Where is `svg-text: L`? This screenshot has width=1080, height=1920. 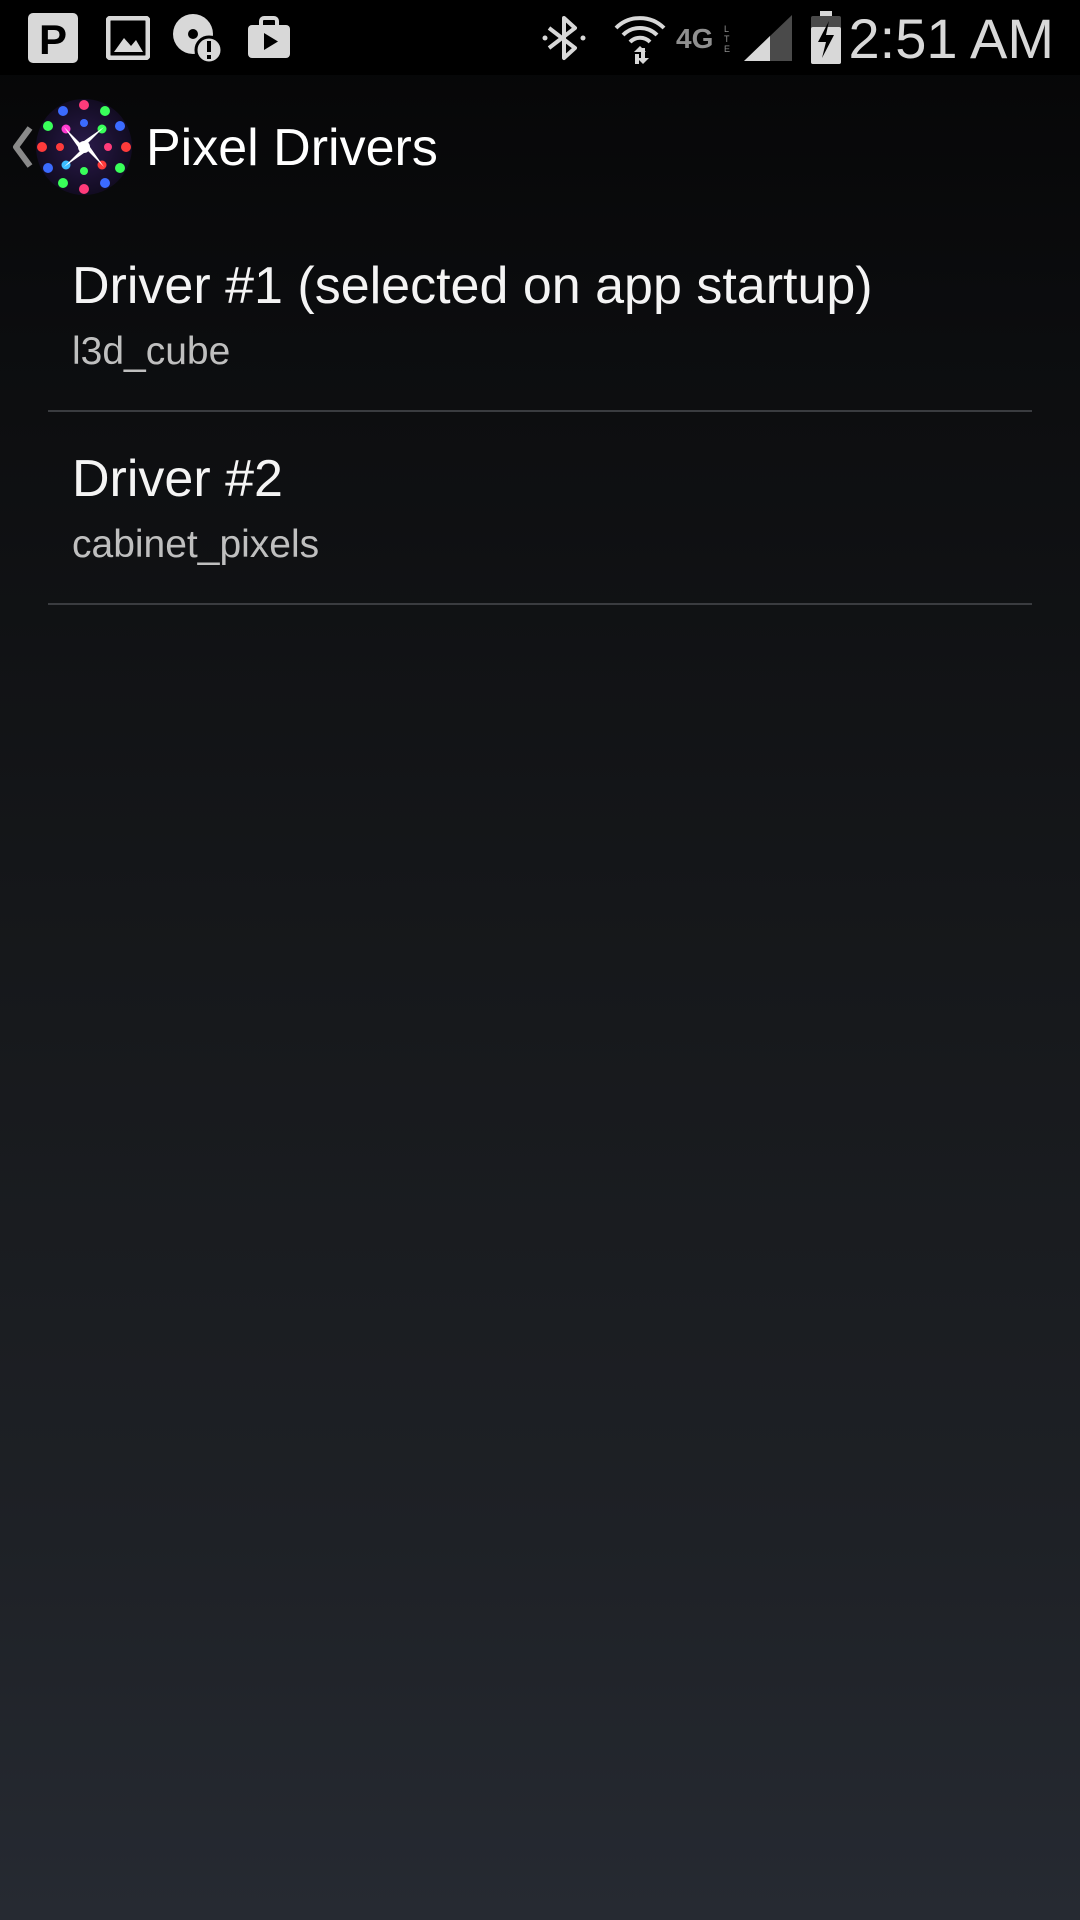 svg-text: L is located at coordinates (726, 29).